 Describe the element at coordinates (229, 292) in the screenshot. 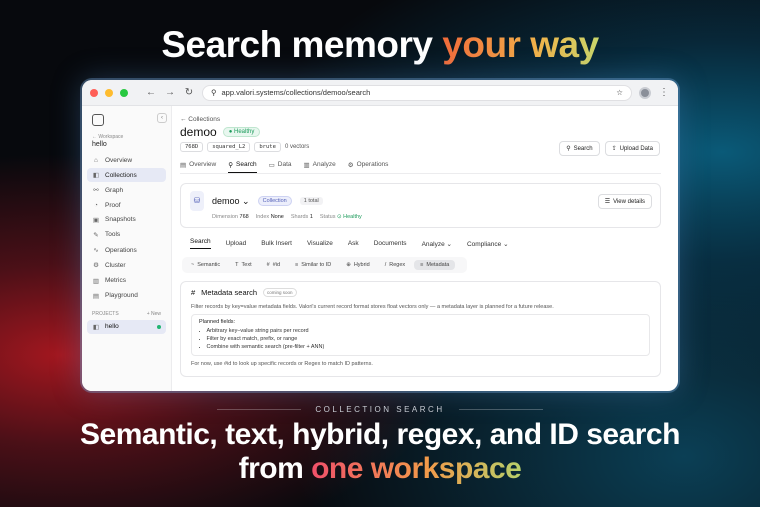

I see `metadata-title: Metadata search` at that location.